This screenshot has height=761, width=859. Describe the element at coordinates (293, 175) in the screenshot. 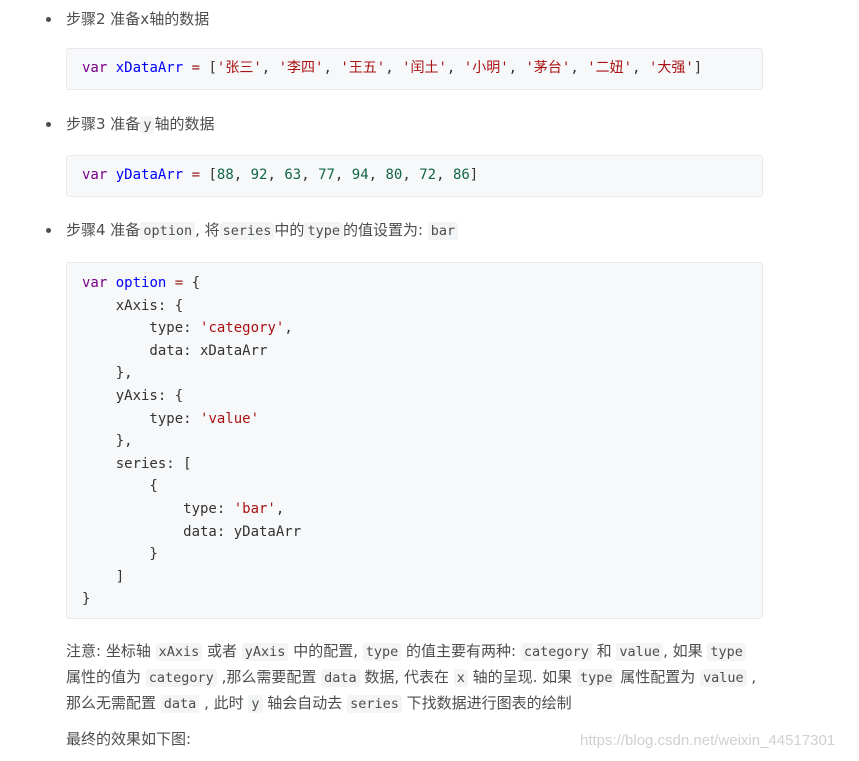

I see `code-token: 63` at that location.